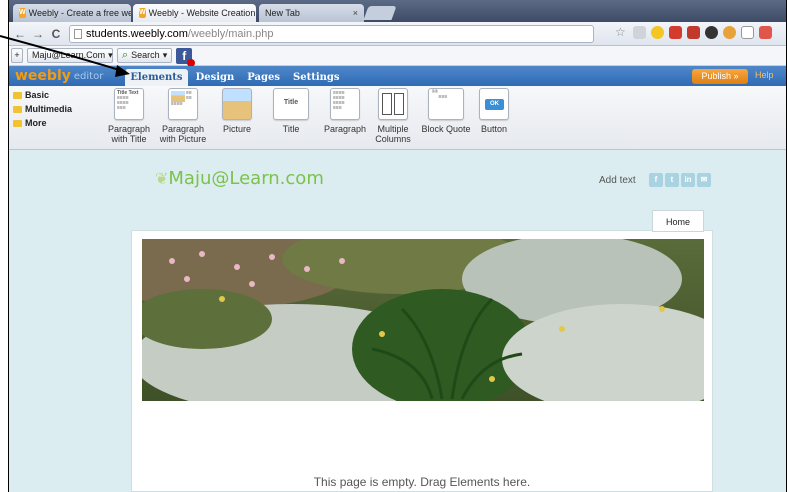  I want to click on tab-new-tab: New Tab ×, so click(311, 13).